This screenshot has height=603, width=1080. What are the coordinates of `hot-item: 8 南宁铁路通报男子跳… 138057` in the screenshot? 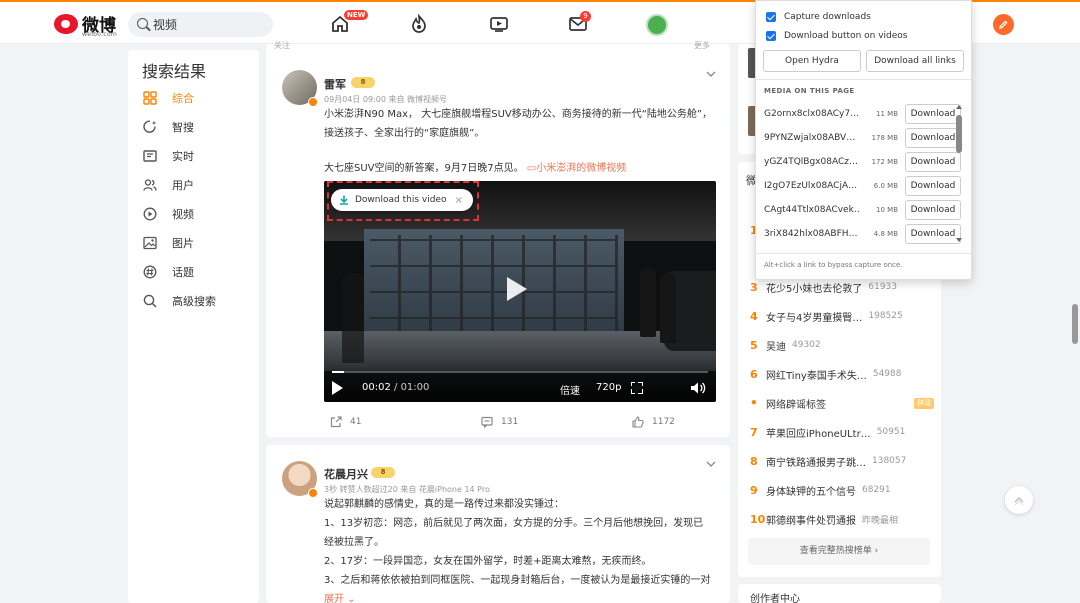 It's located at (828, 461).